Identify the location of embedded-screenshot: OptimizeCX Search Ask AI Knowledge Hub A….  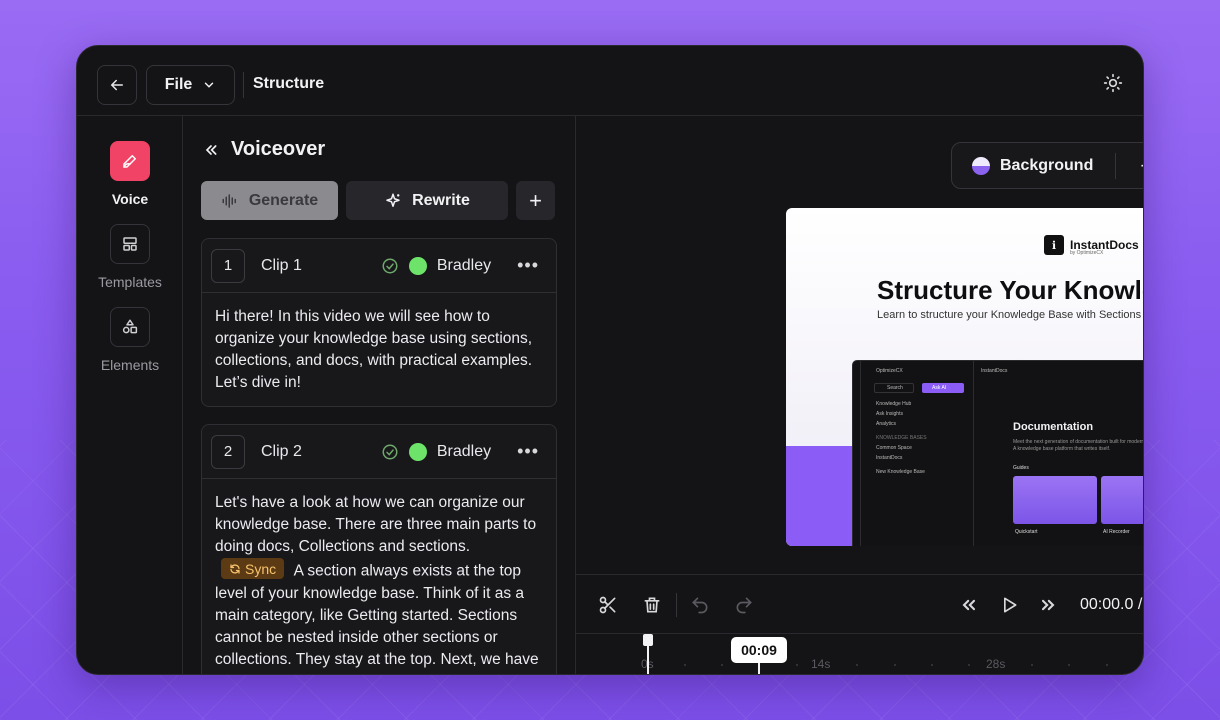
(998, 453).